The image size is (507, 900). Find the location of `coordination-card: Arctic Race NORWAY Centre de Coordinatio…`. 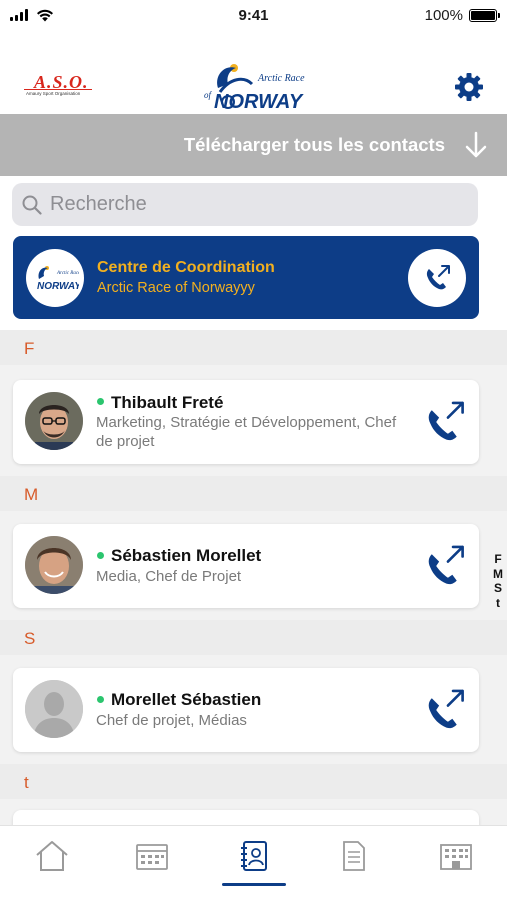

coordination-card: Arctic Race NORWAY Centre de Coordinatio… is located at coordinates (246, 277).